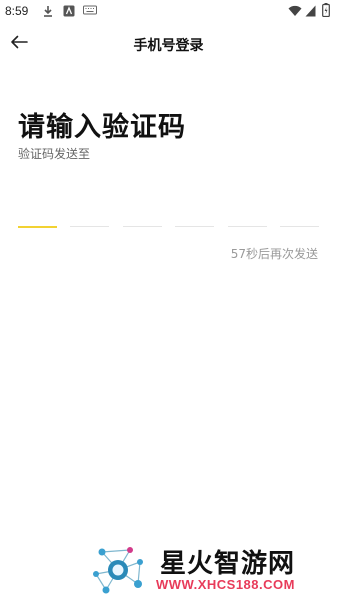 This screenshot has height=600, width=337. Describe the element at coordinates (310, 11) in the screenshot. I see `signal-icon` at that location.